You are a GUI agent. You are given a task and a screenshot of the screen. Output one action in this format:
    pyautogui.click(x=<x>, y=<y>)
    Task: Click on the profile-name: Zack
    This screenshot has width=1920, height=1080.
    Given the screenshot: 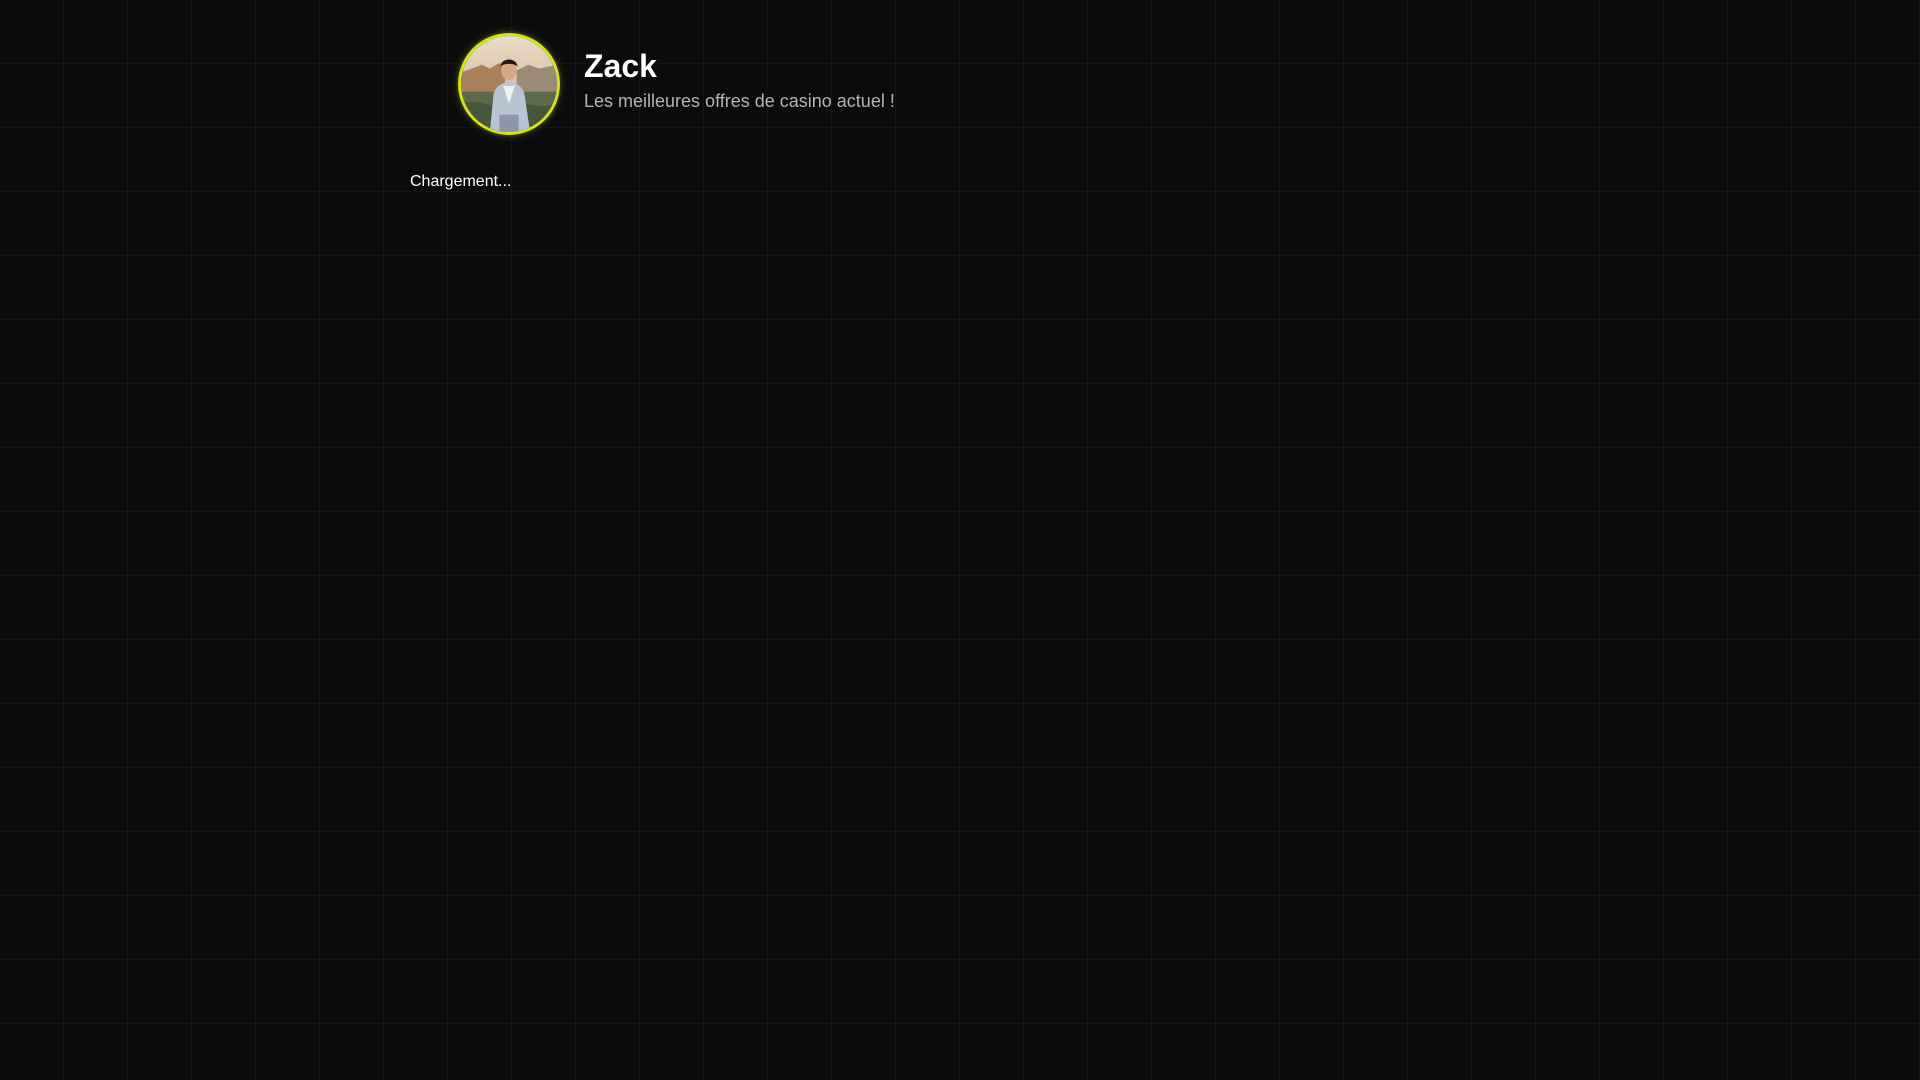 What is the action you would take?
    pyautogui.click(x=620, y=66)
    